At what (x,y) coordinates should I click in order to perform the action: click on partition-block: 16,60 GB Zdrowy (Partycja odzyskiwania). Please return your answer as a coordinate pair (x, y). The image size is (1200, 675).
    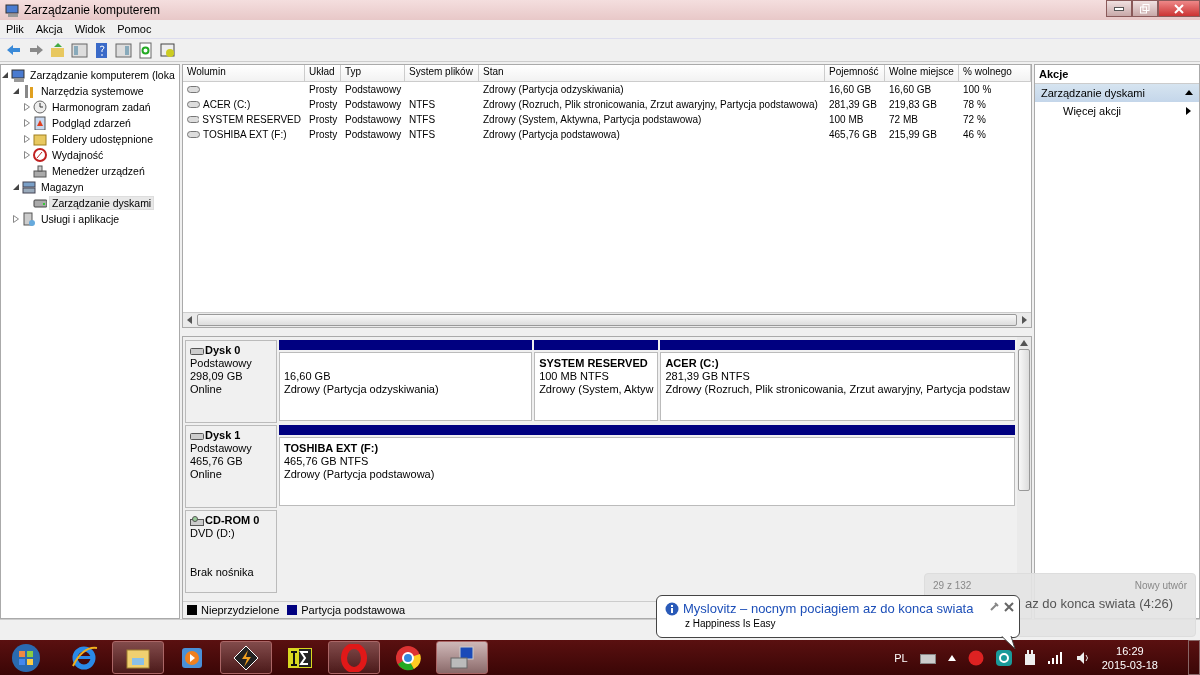
    Looking at the image, I should click on (406, 386).